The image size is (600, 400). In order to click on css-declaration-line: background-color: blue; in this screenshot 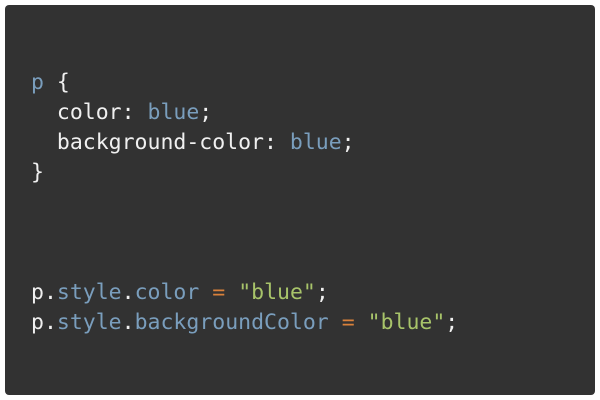, I will do `click(193, 143)`.